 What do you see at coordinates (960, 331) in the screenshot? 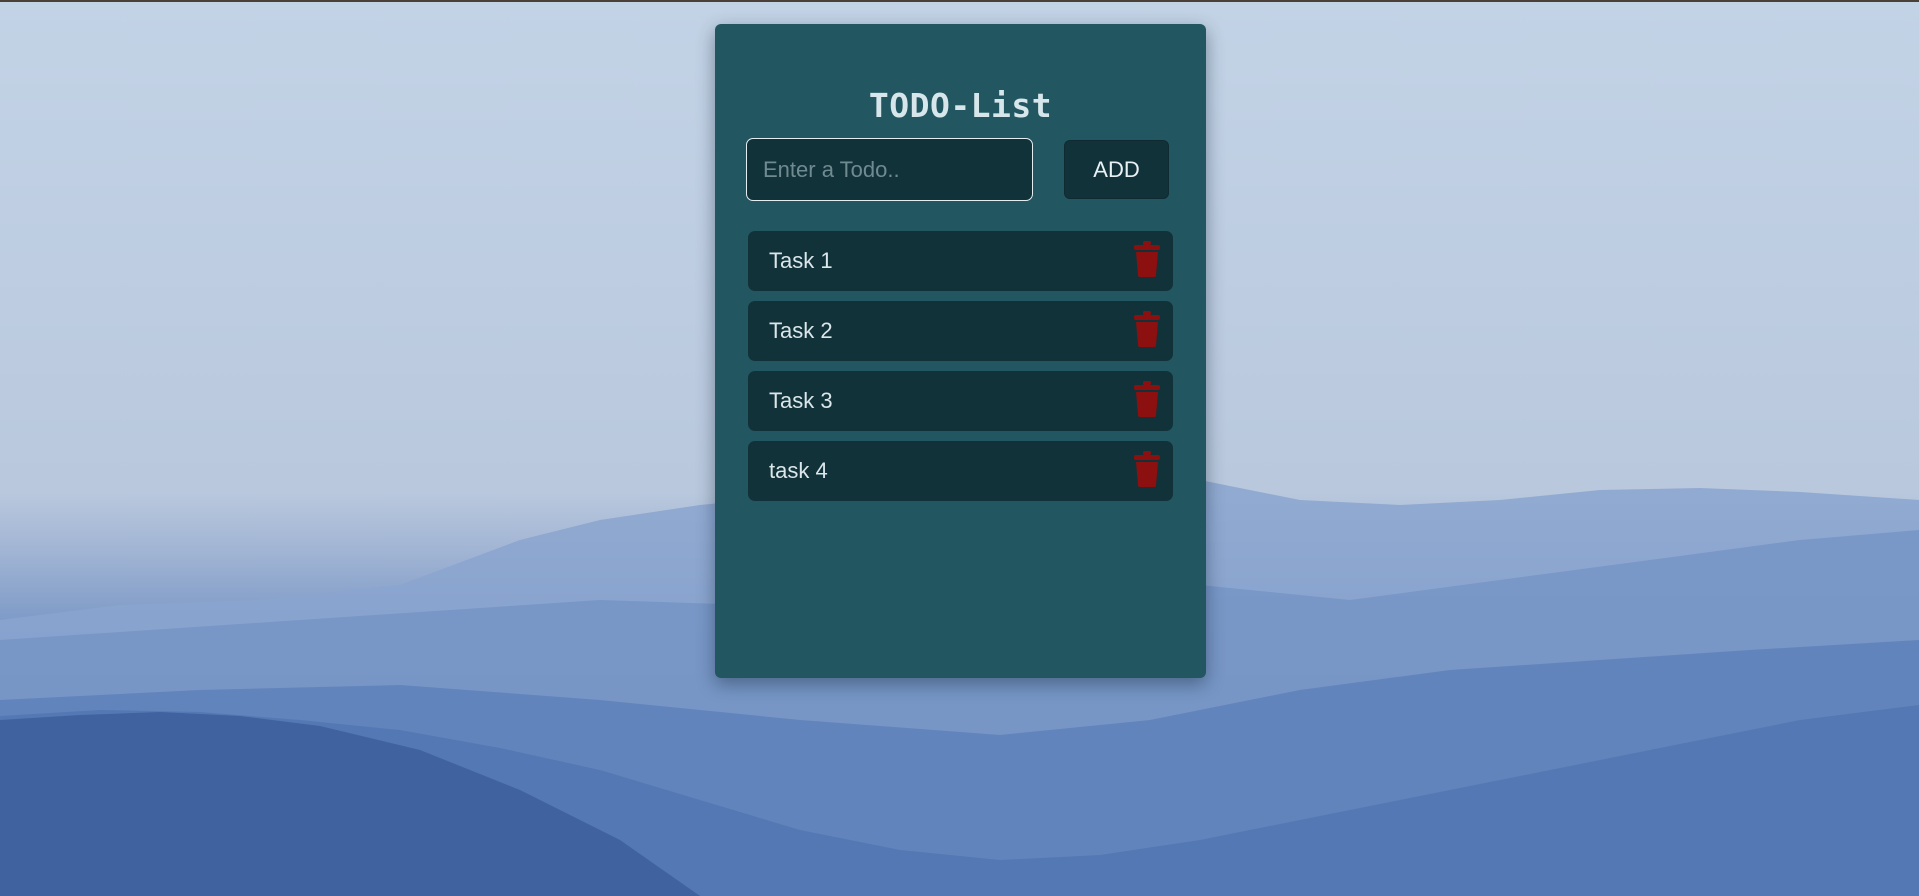
I see `todo-item: Task 2` at bounding box center [960, 331].